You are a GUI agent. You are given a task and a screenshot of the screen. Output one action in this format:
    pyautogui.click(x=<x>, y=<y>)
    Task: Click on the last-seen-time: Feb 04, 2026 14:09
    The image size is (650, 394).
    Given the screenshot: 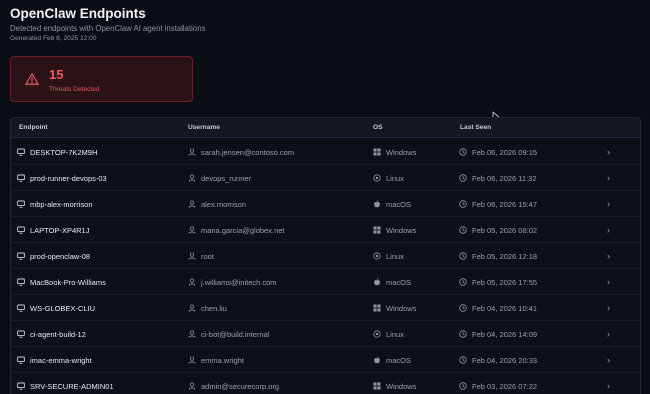 What is the action you would take?
    pyautogui.click(x=505, y=334)
    